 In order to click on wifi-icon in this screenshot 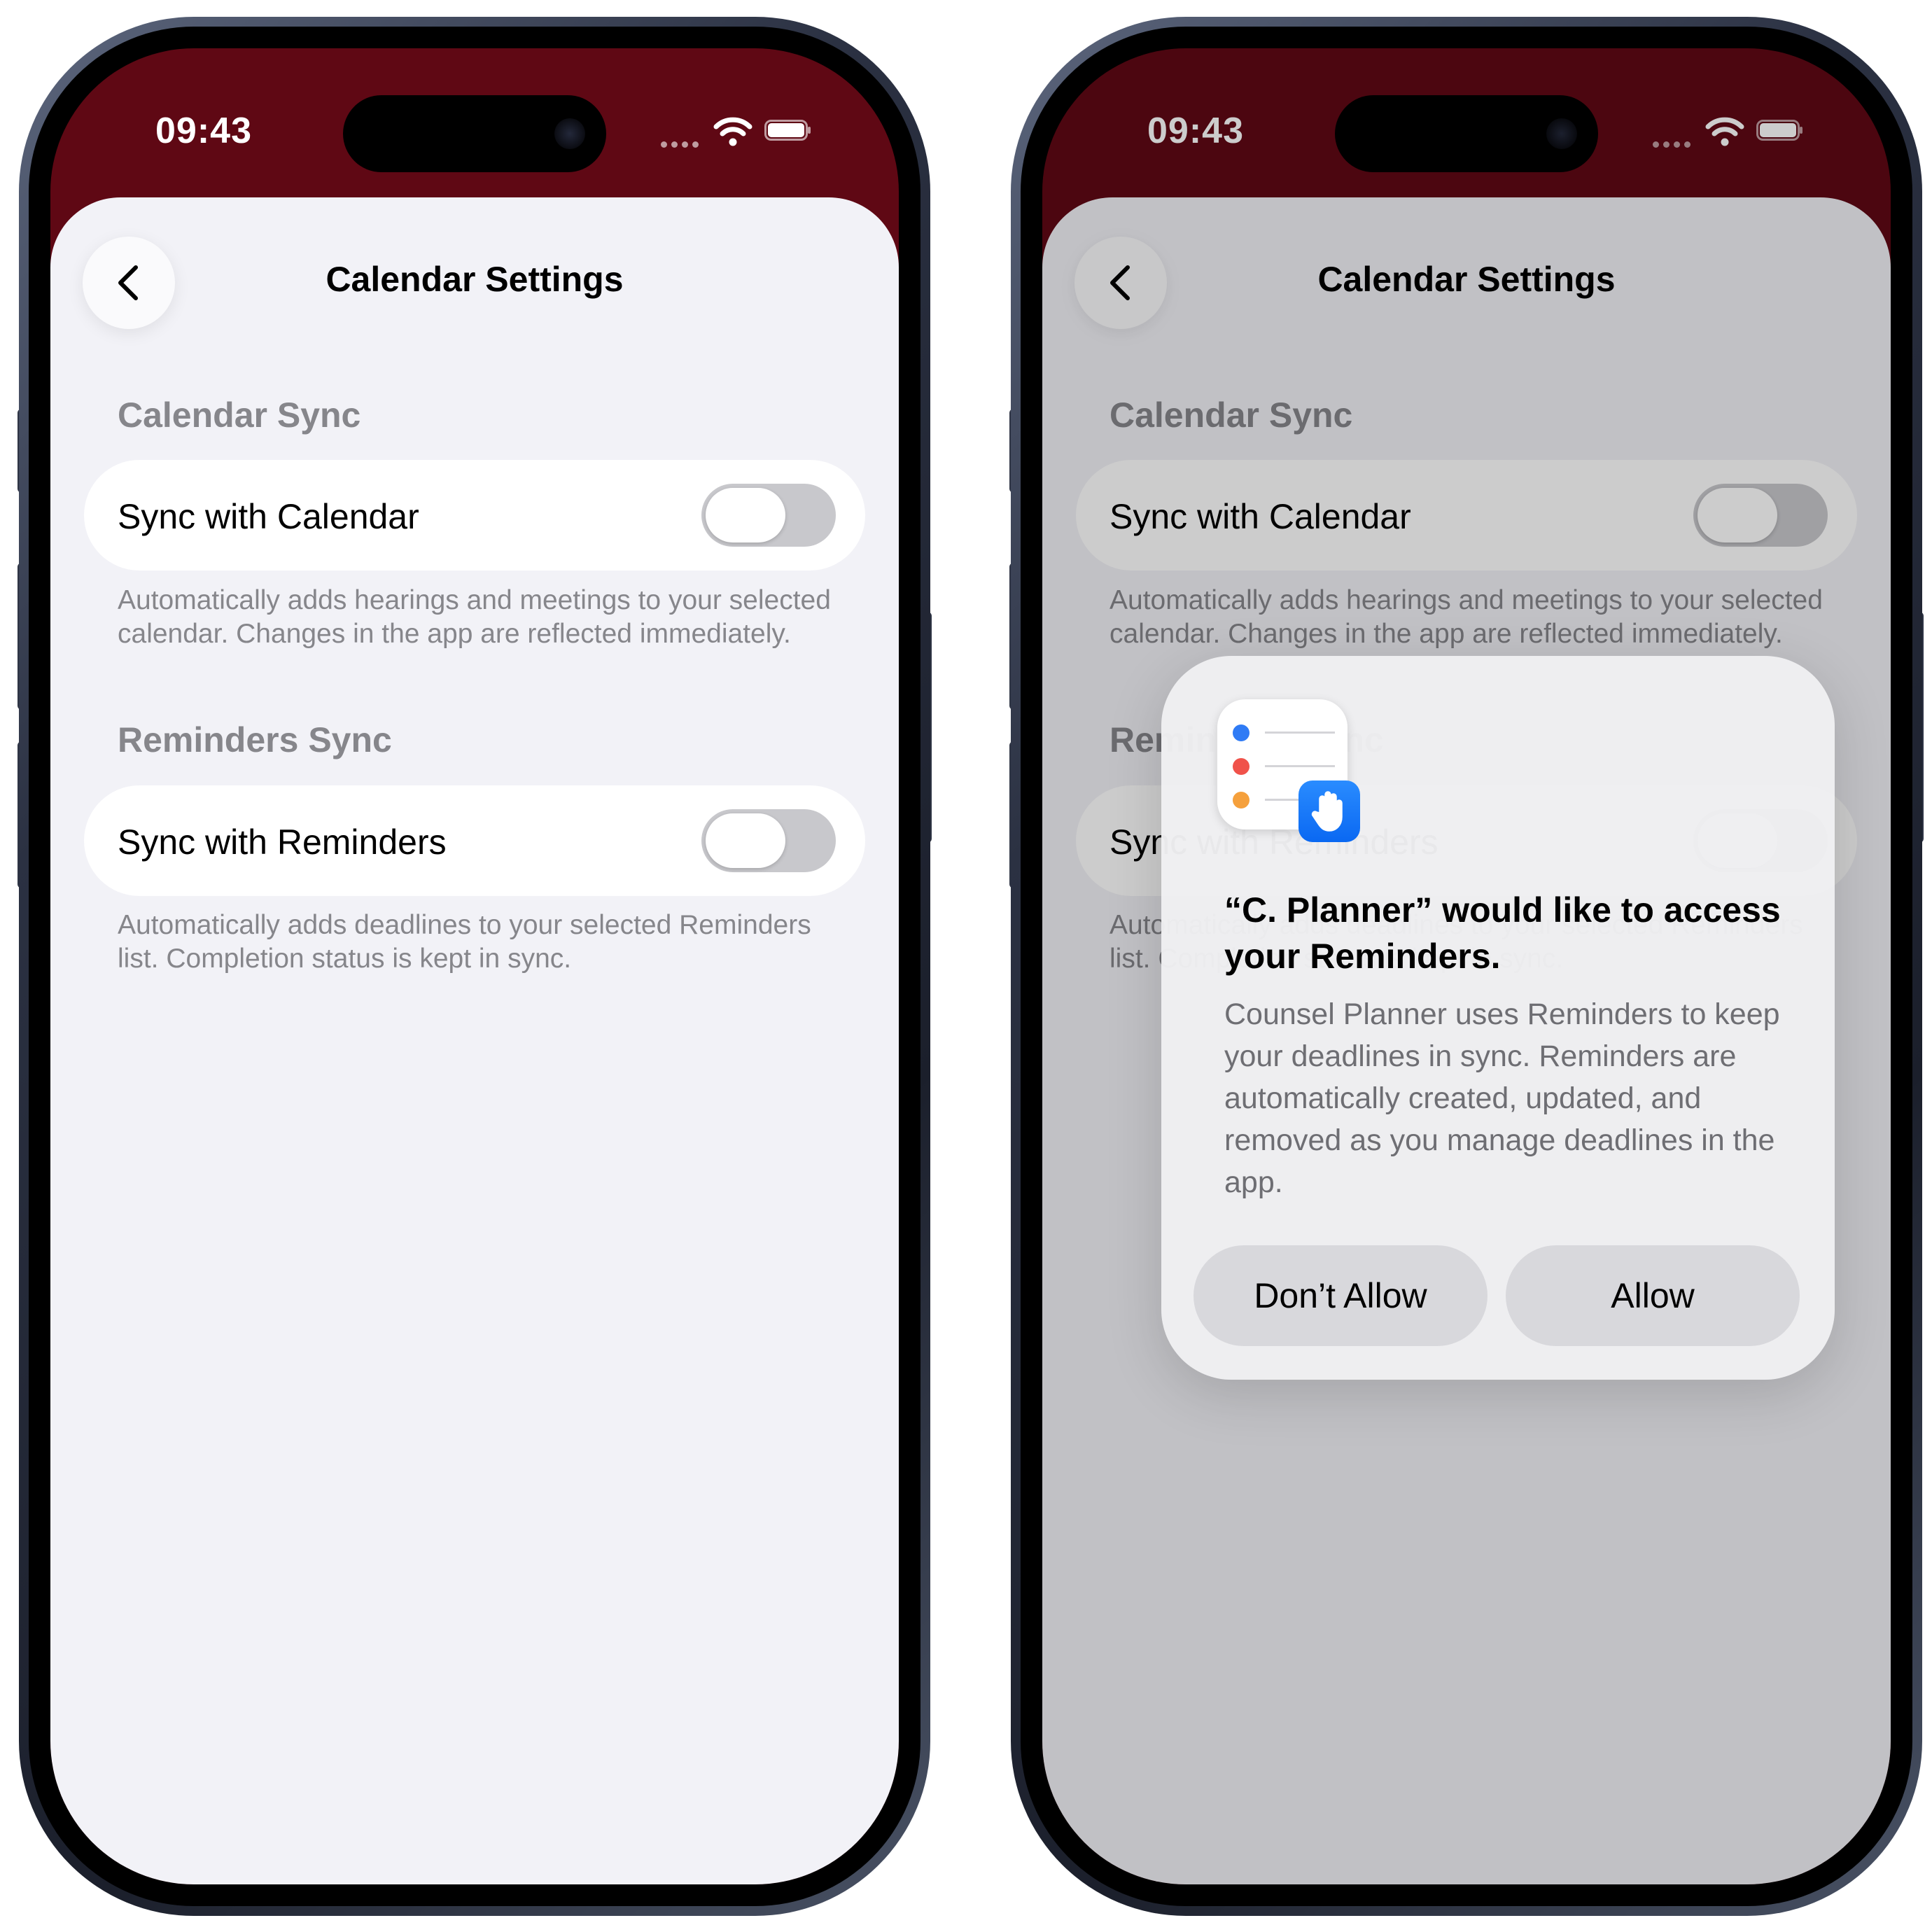, I will do `click(732, 131)`.